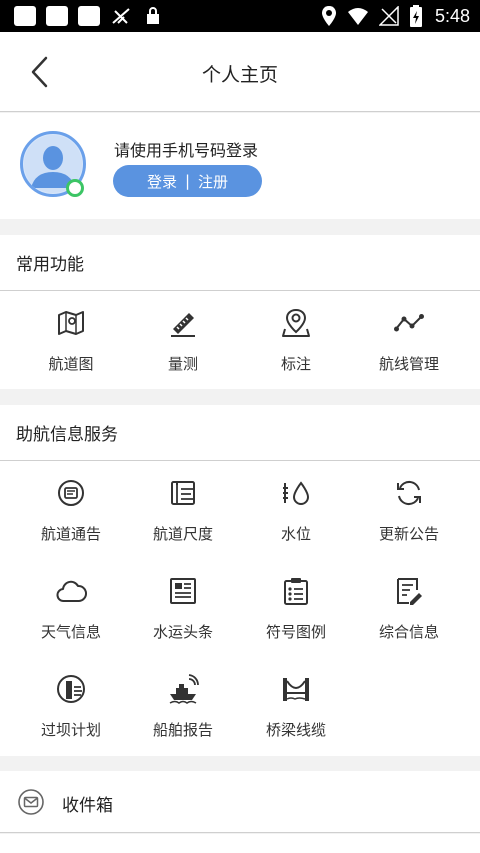 This screenshot has width=480, height=853. I want to click on login-label: 登录, so click(162, 181).